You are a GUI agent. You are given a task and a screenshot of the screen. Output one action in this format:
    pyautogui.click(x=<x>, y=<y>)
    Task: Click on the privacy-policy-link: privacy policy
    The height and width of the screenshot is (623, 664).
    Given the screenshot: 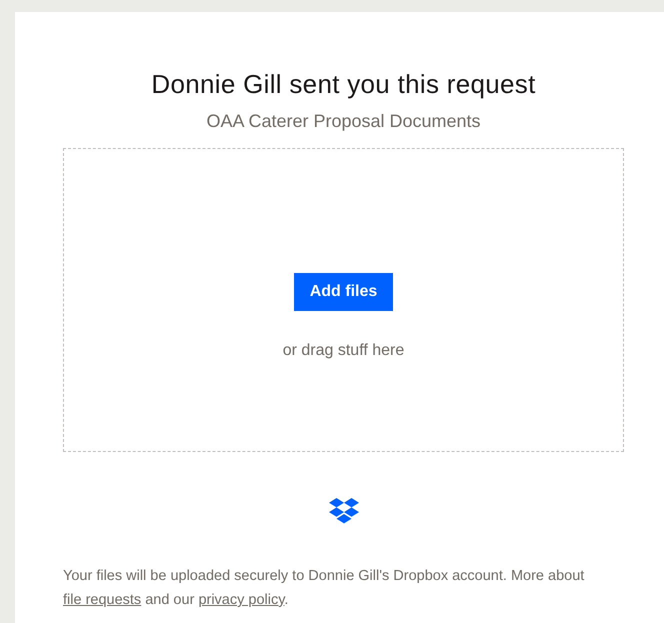 What is the action you would take?
    pyautogui.click(x=241, y=600)
    